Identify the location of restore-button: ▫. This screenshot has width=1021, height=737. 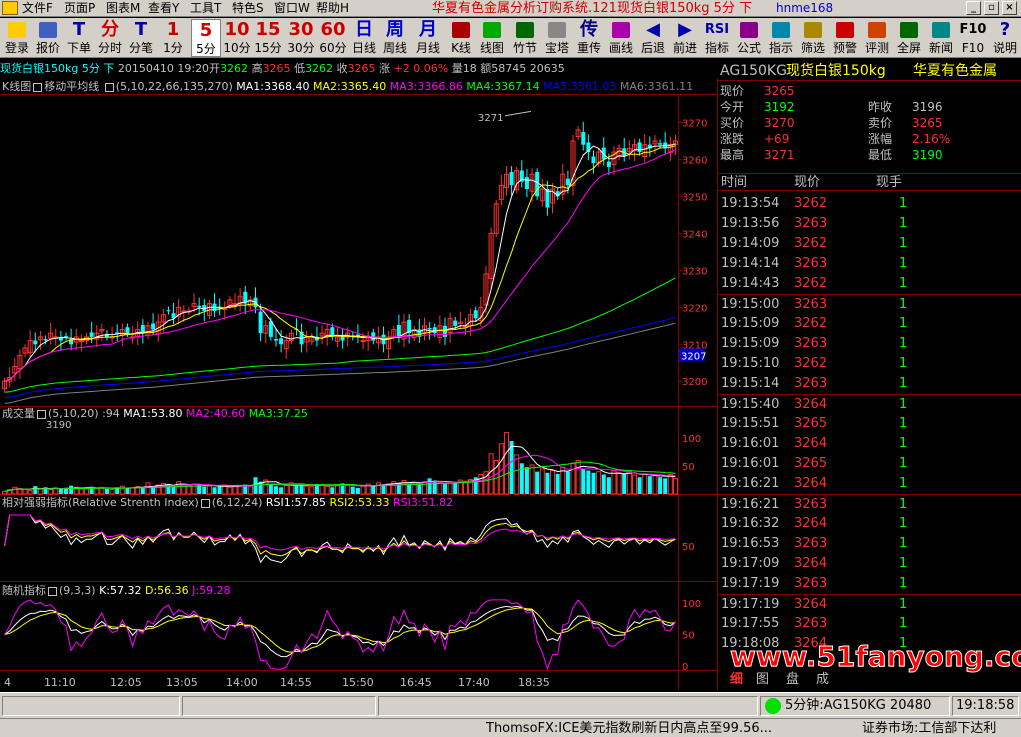
(991, 8).